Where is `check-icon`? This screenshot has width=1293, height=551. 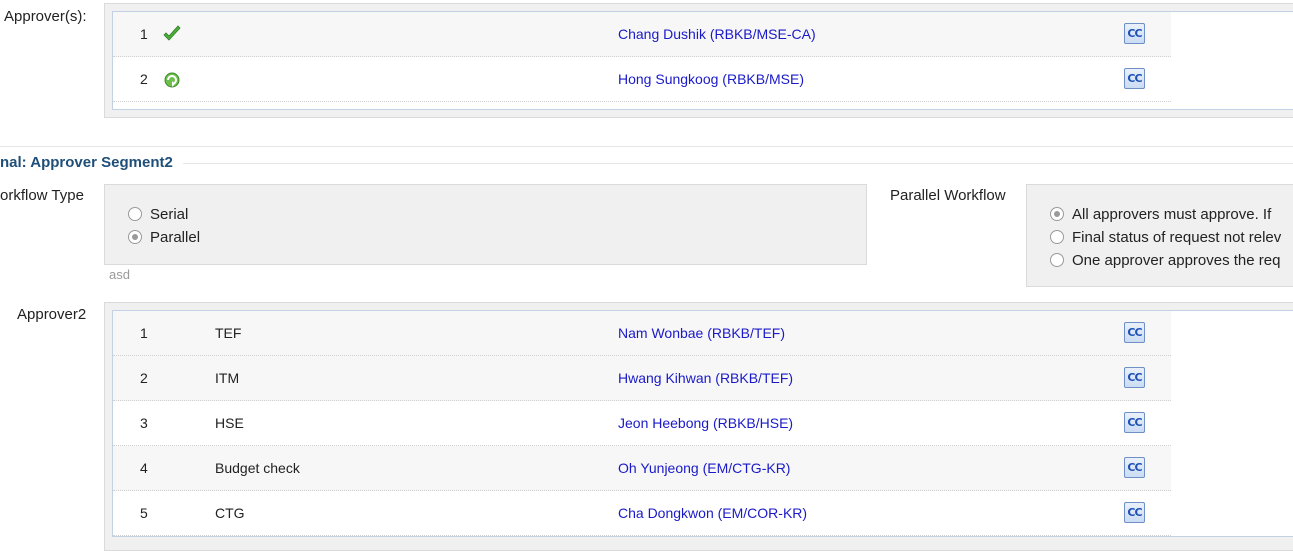
check-icon is located at coordinates (172, 34).